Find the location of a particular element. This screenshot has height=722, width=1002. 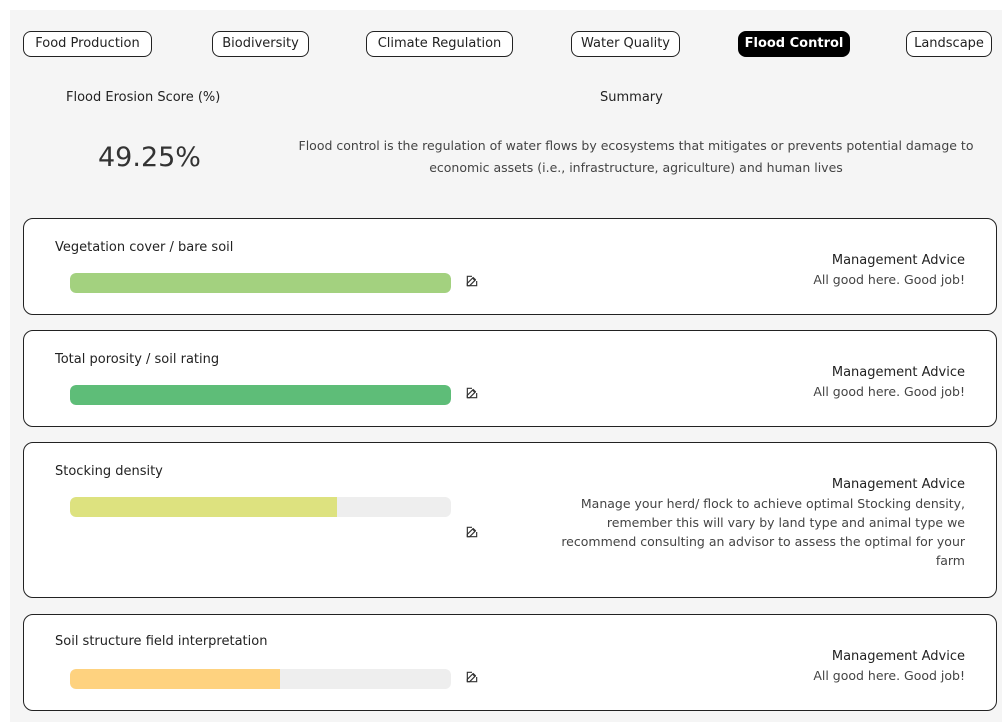

score-value: 49.25% is located at coordinates (149, 157).